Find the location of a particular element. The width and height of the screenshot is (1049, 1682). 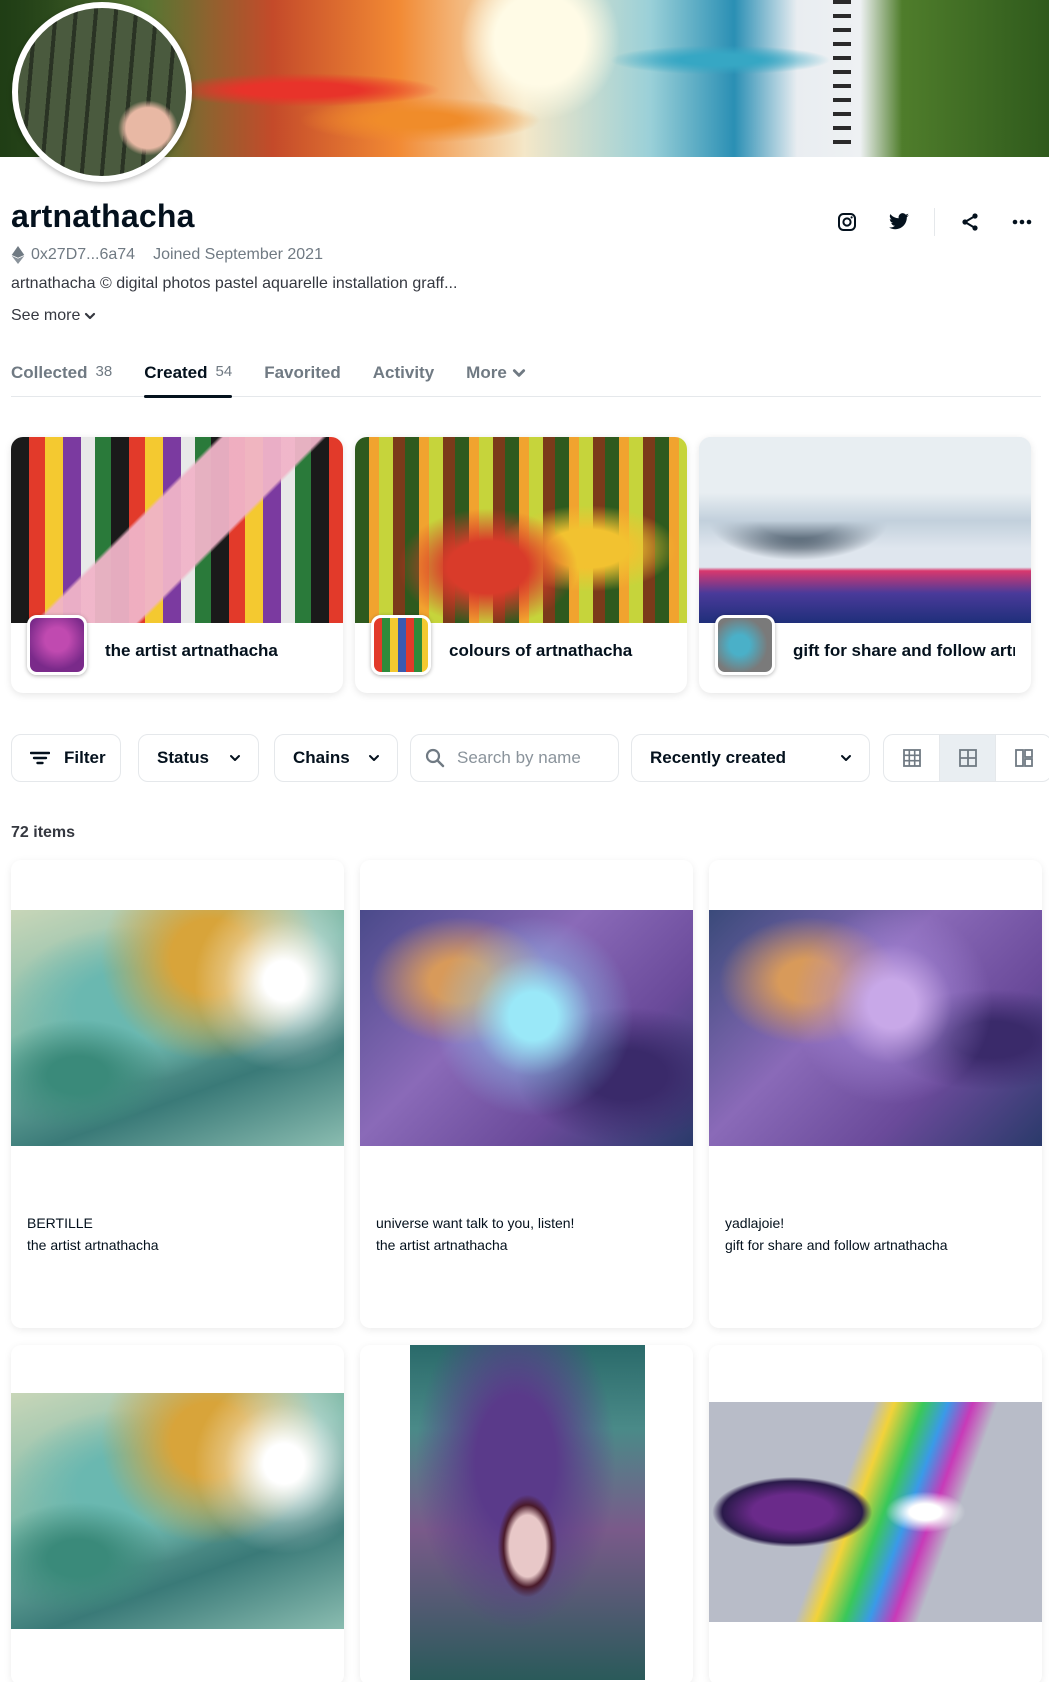

view-mode-toggle is located at coordinates (966, 758).